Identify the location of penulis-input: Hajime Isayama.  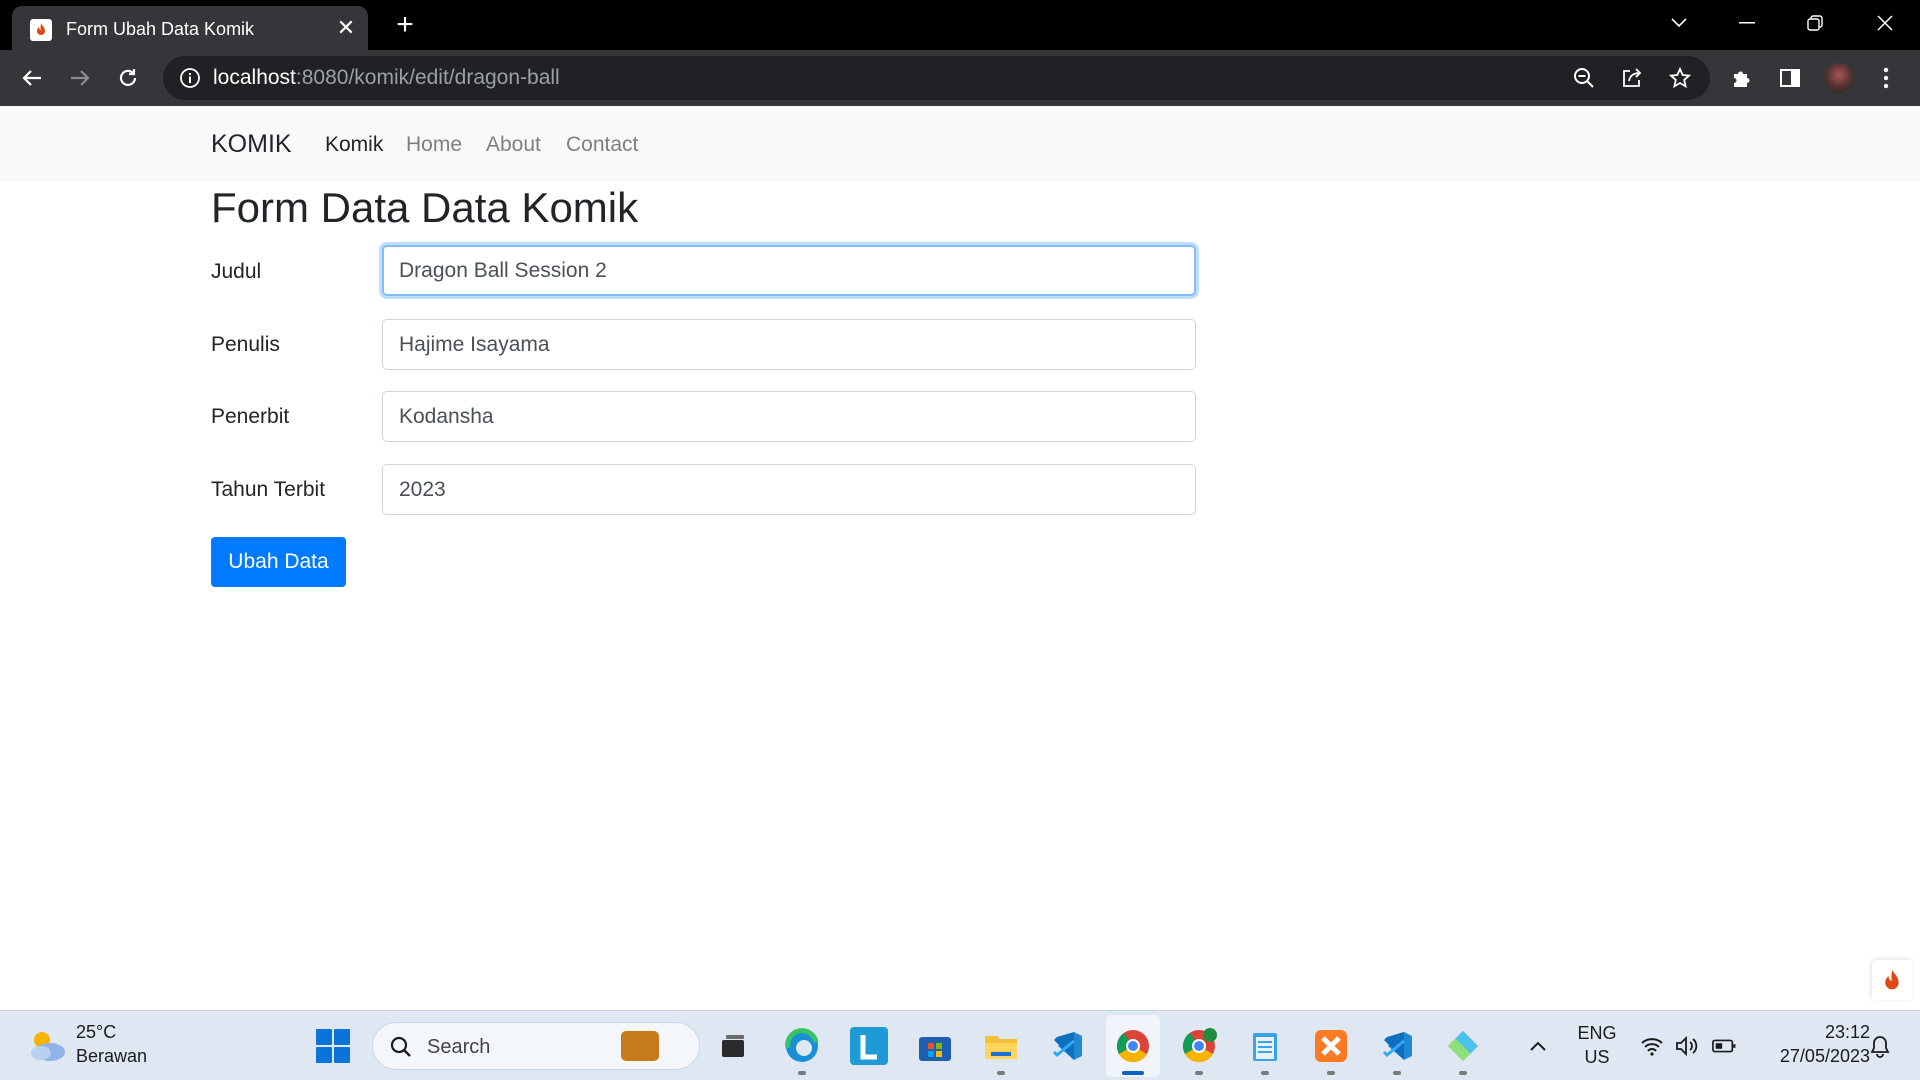
(789, 344).